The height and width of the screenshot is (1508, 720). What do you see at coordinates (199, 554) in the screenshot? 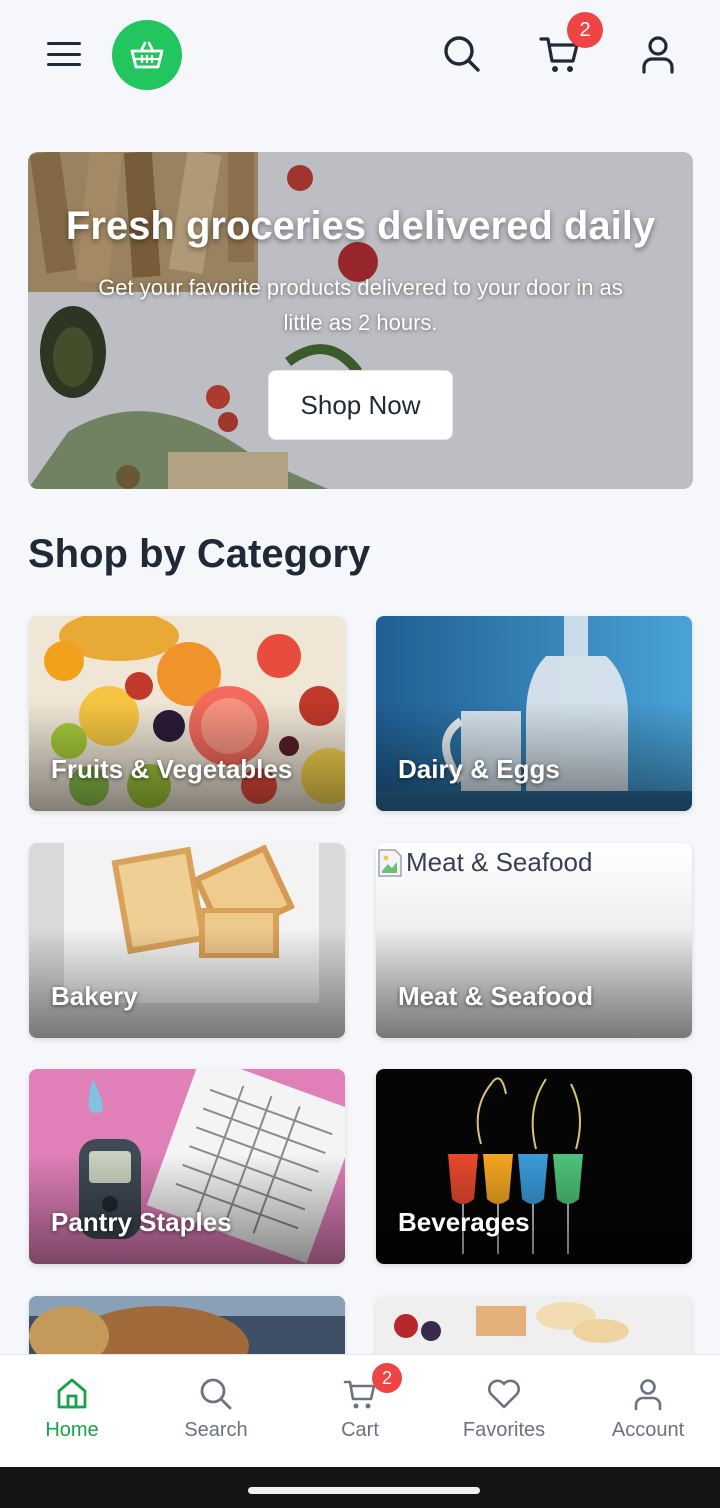
I see `section-title: Shop by Category` at bounding box center [199, 554].